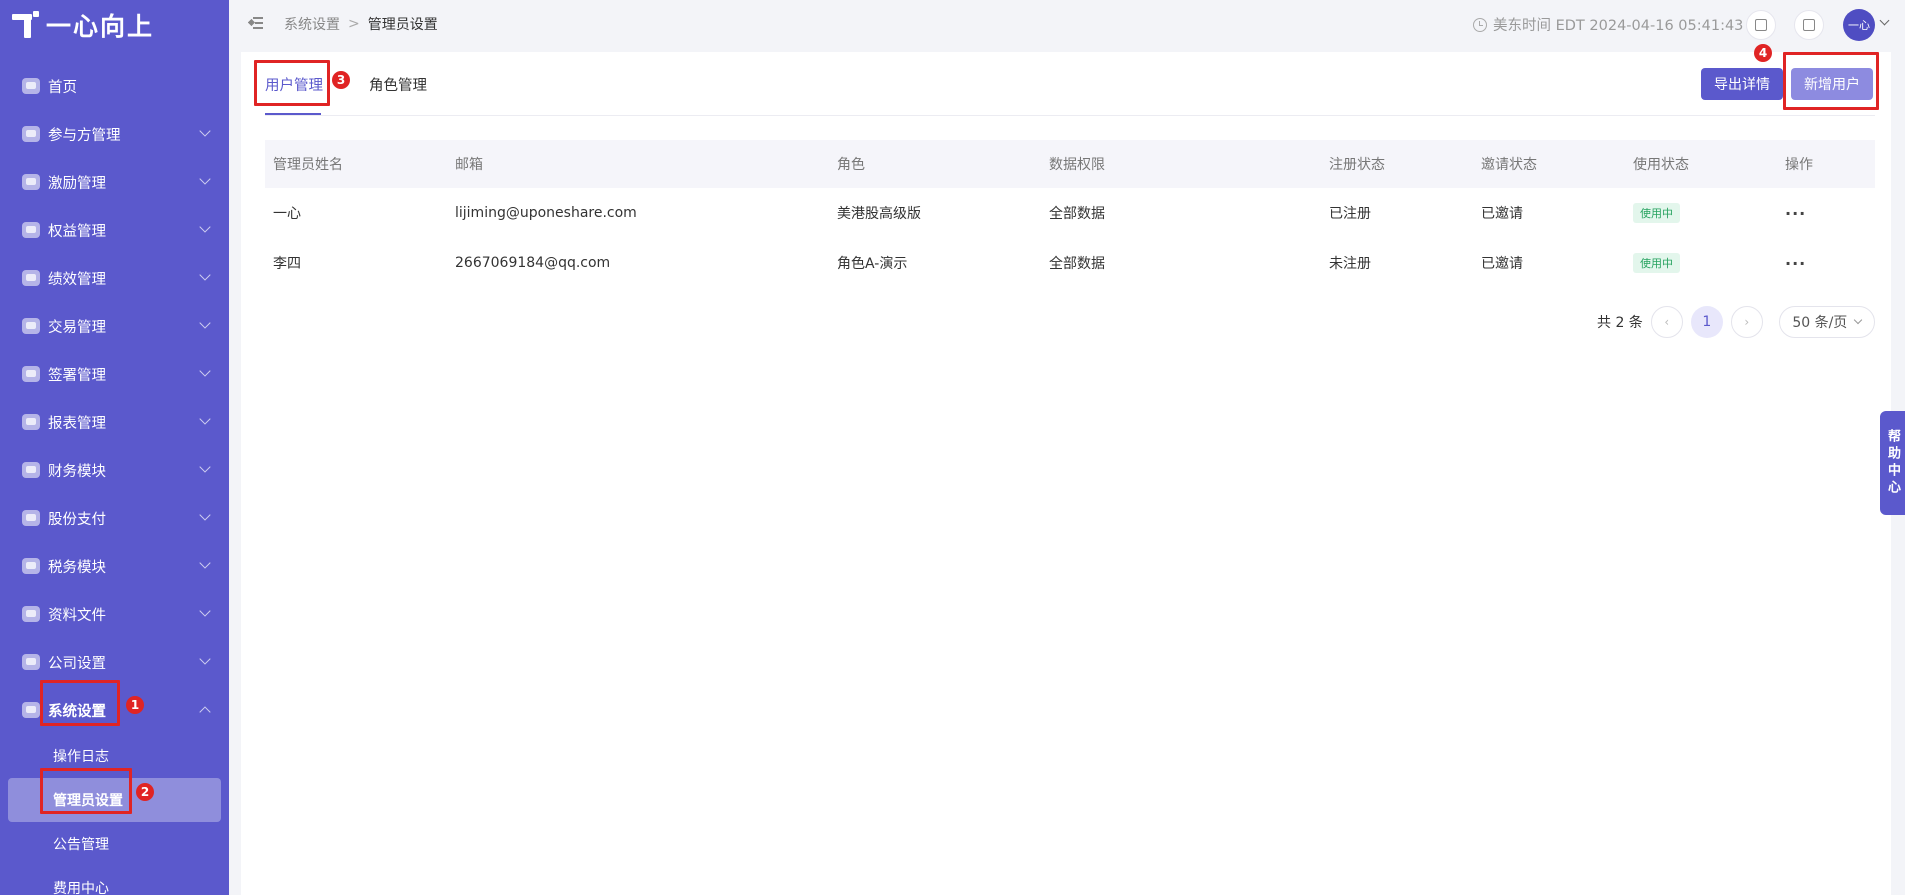 The width and height of the screenshot is (1905, 895). Describe the element at coordinates (1357, 165) in the screenshot. I see `column-header-reg-status: 注册状态` at that location.